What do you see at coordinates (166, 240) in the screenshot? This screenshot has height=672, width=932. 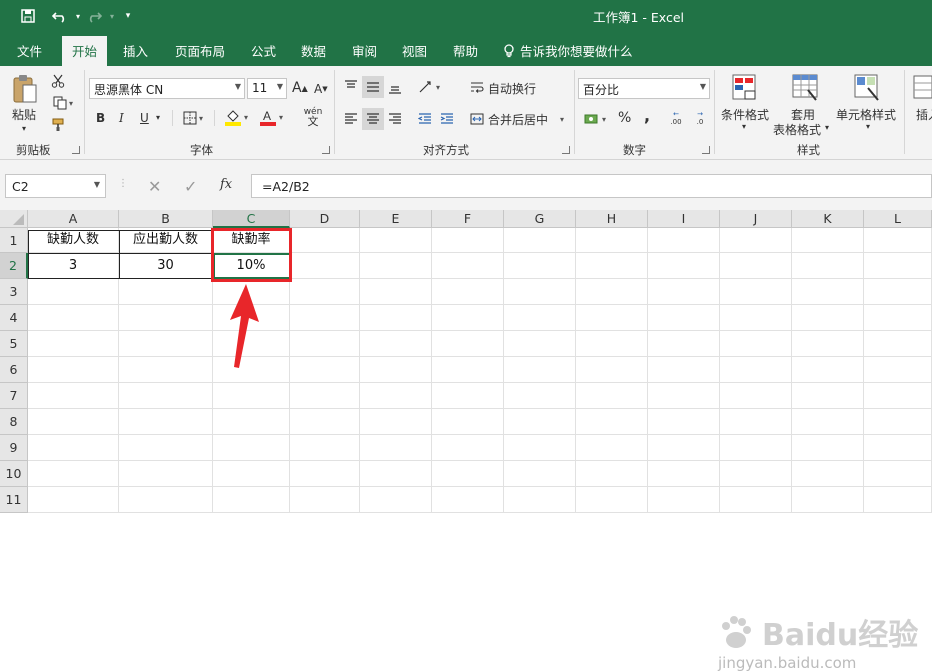 I see `cell-b1: 应出勤人数` at bounding box center [166, 240].